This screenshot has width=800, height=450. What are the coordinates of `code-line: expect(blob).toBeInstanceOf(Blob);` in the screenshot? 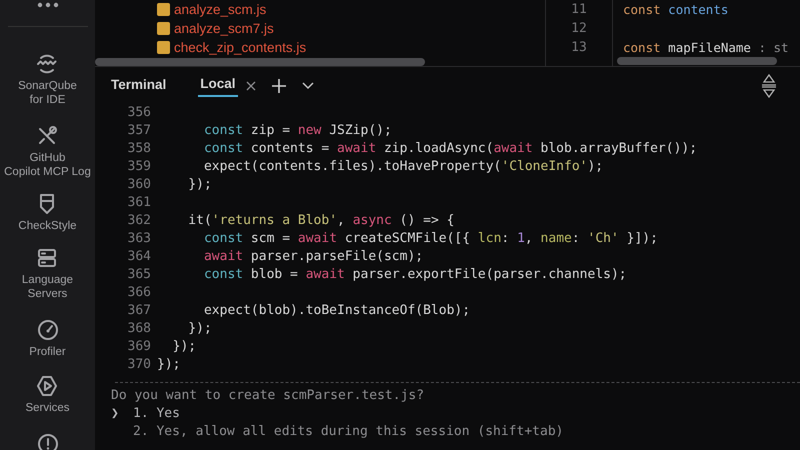 It's located at (336, 311).